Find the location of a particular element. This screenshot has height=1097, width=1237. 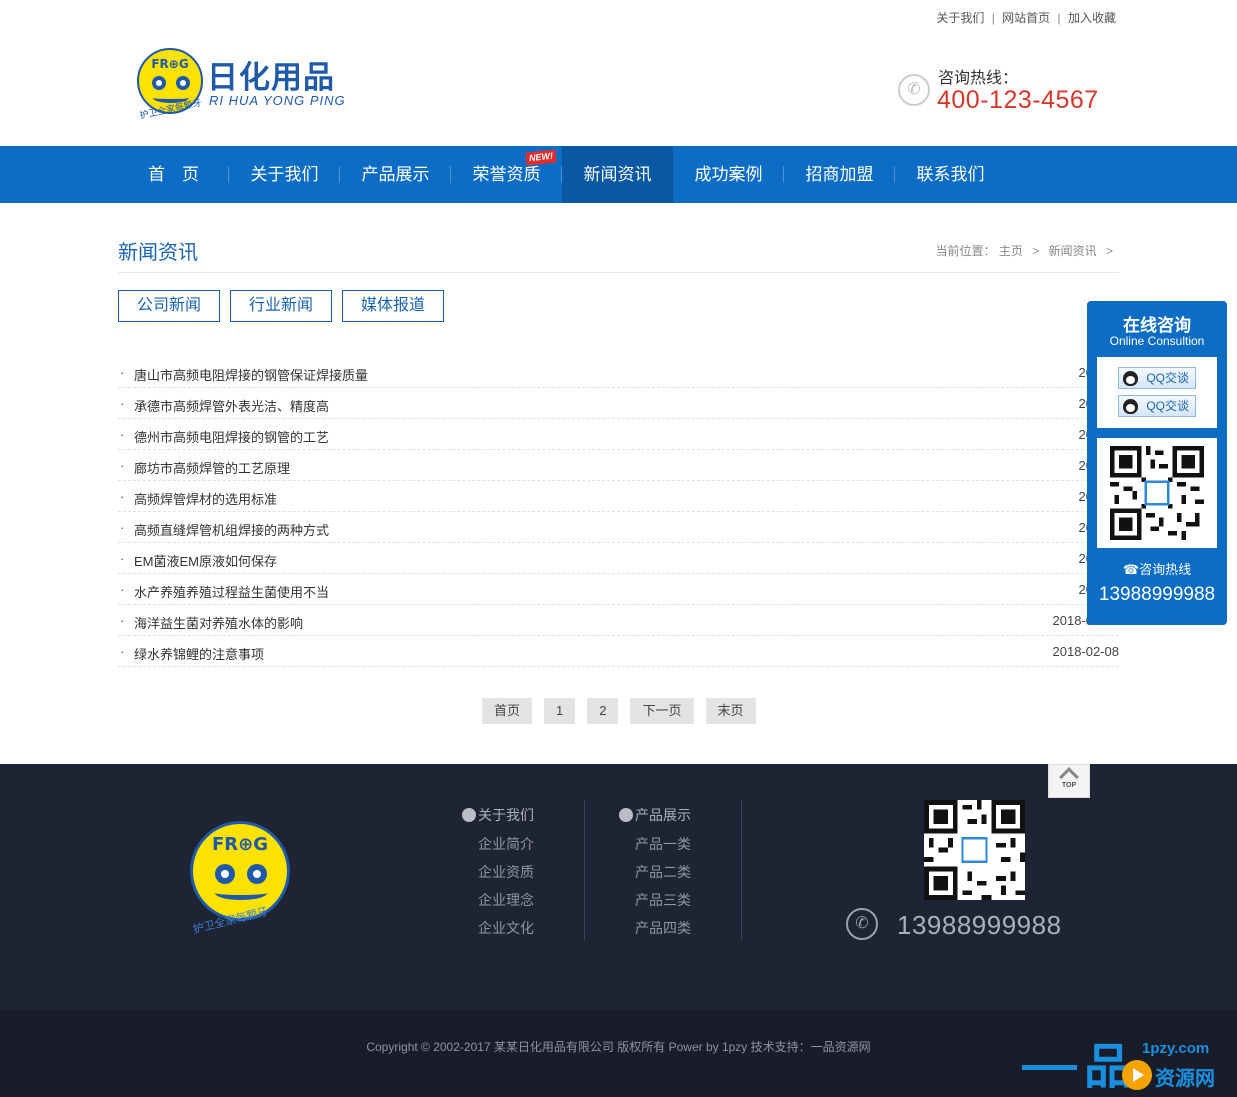

nav-item-label: 新闻资讯 is located at coordinates (617, 174).